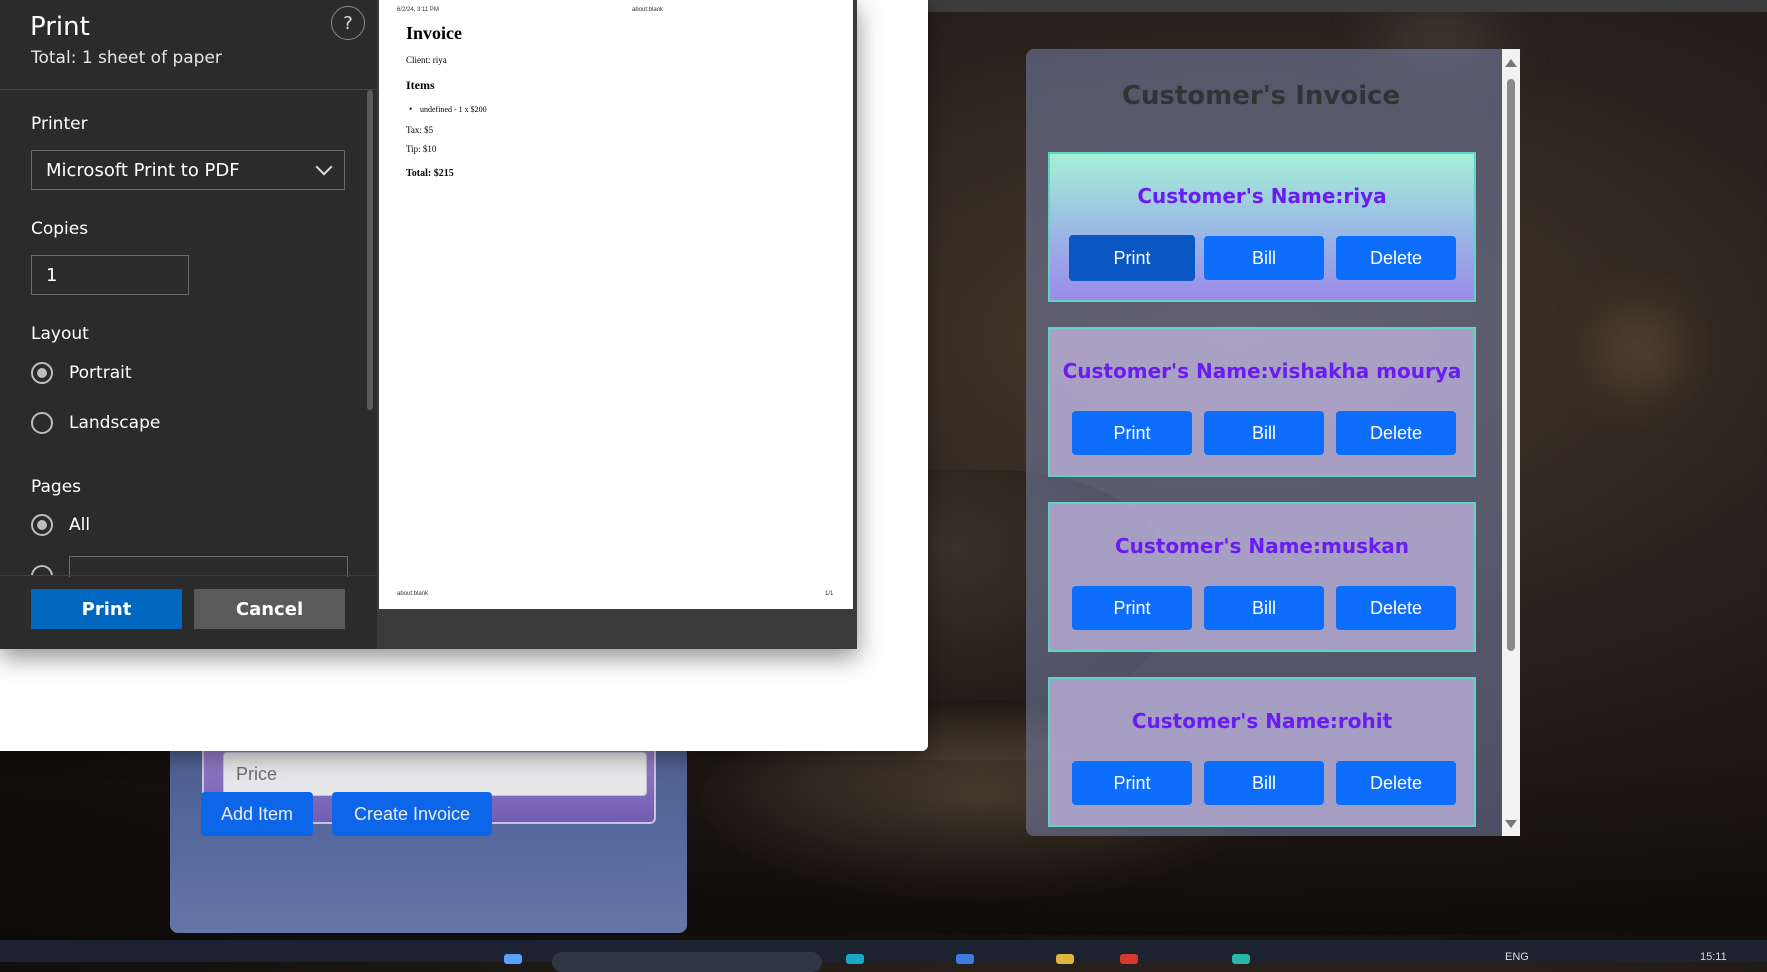 The height and width of the screenshot is (972, 1767). What do you see at coordinates (1511, 63) in the screenshot?
I see `scroll-up-arrow-icon` at bounding box center [1511, 63].